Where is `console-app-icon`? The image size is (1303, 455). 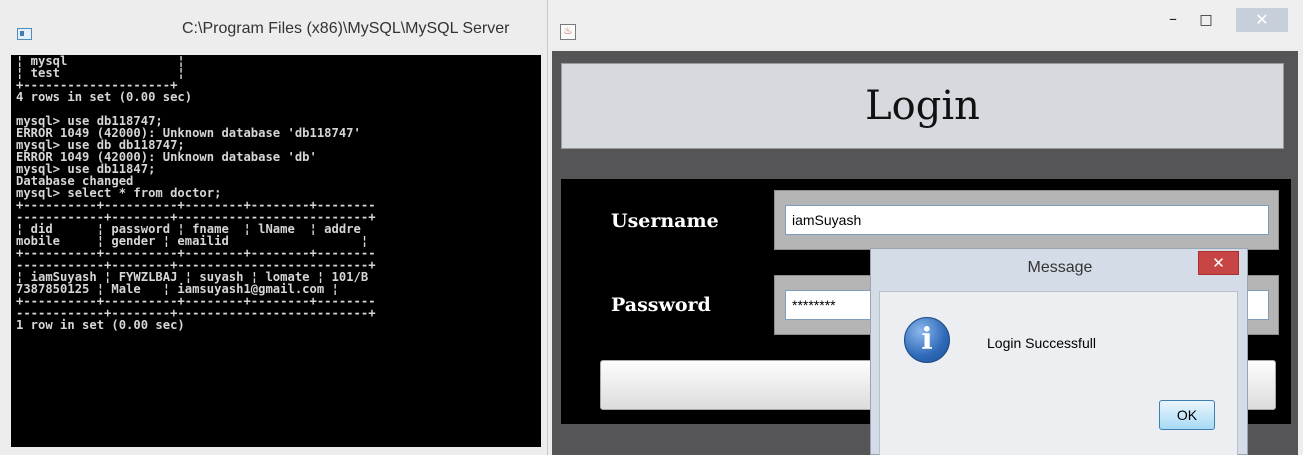
console-app-icon is located at coordinates (24, 34).